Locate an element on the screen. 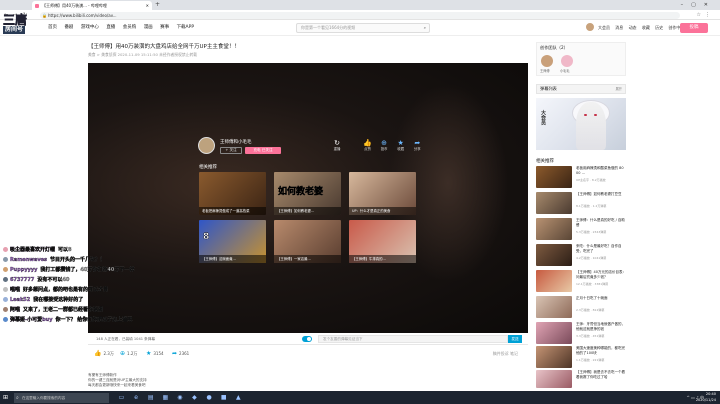  nav-item: 首页 is located at coordinates (52, 27).